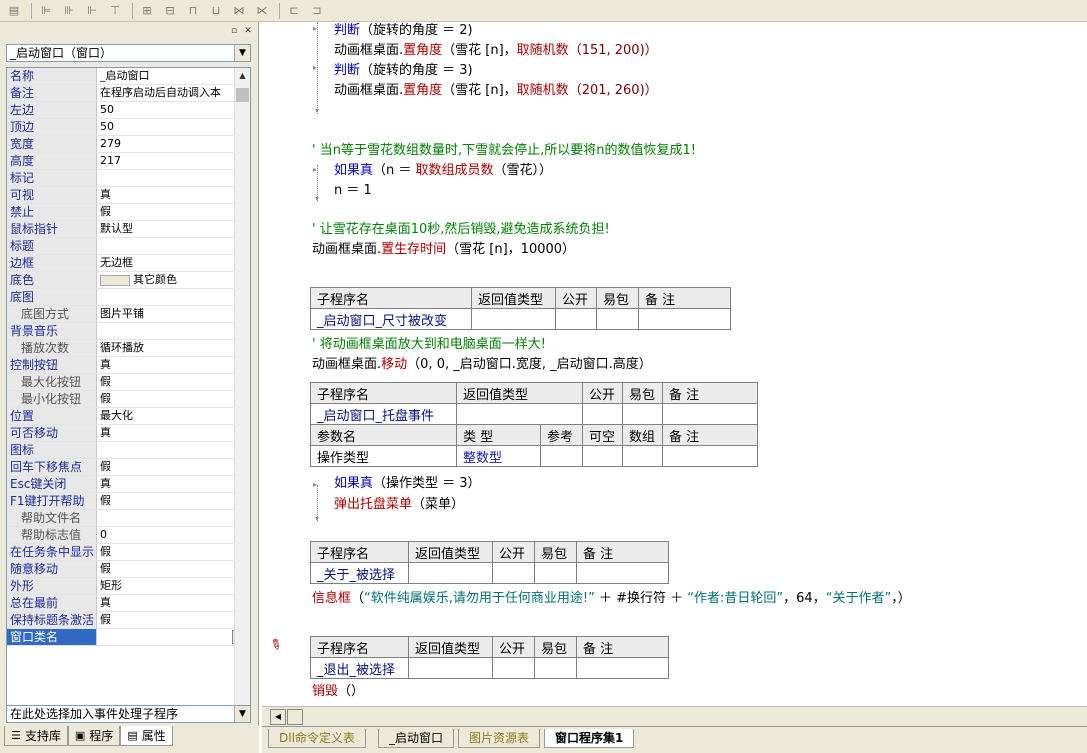  Describe the element at coordinates (383, 414) in the screenshot. I see `subroutine-name: _启动窗口_托盘事件` at that location.